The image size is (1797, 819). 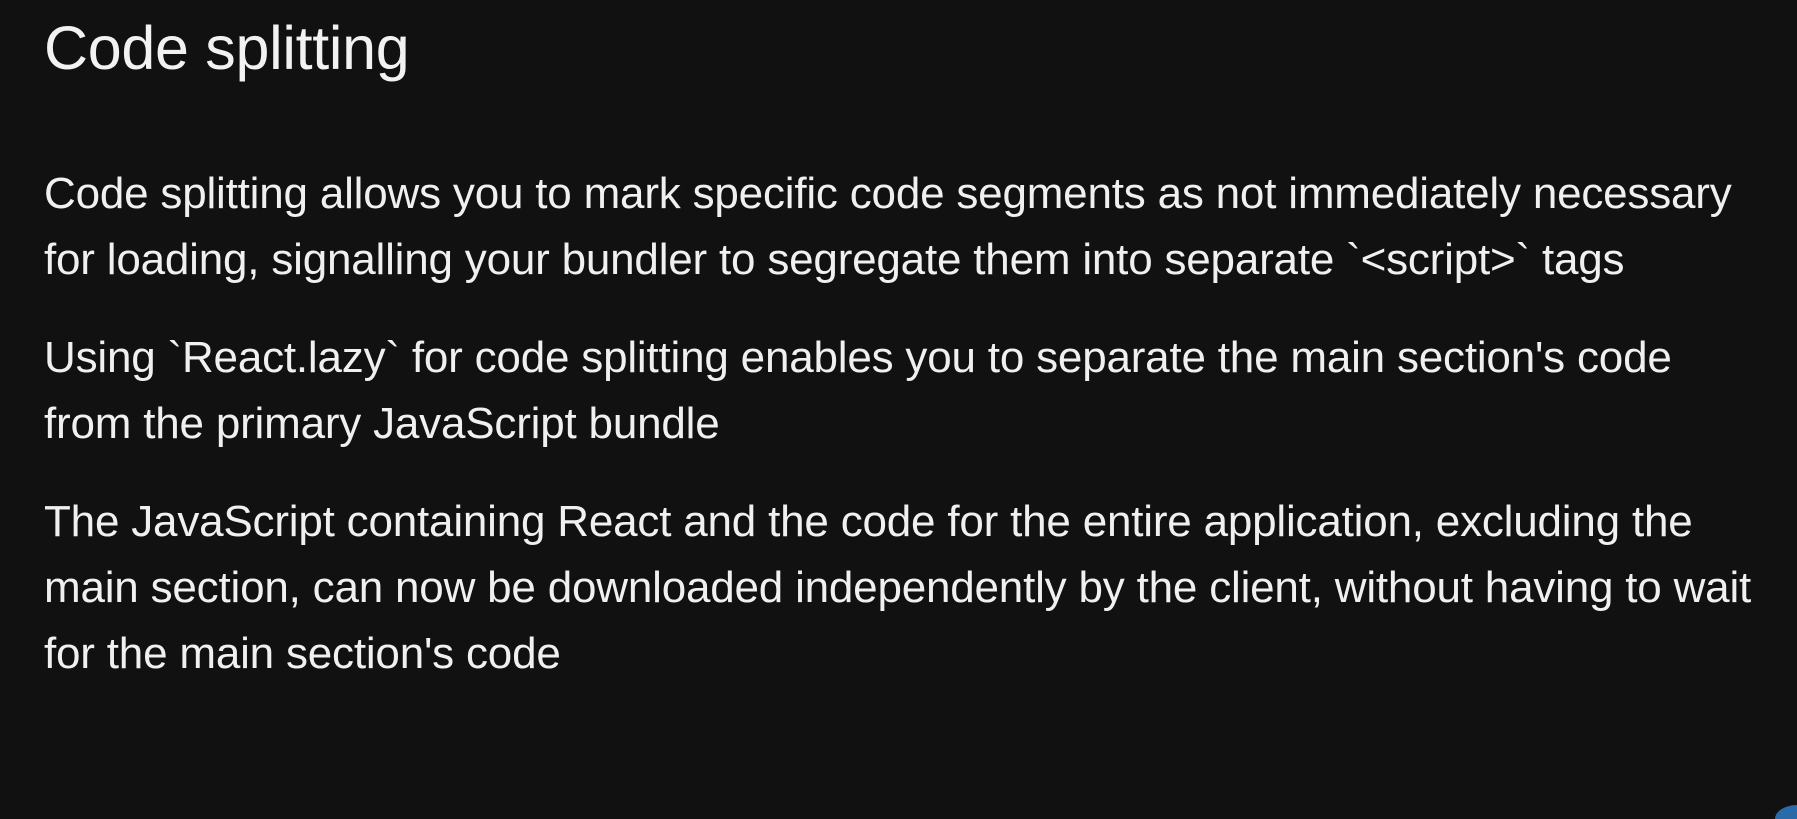 What do you see at coordinates (1786, 812) in the screenshot?
I see `corner-accent-shape` at bounding box center [1786, 812].